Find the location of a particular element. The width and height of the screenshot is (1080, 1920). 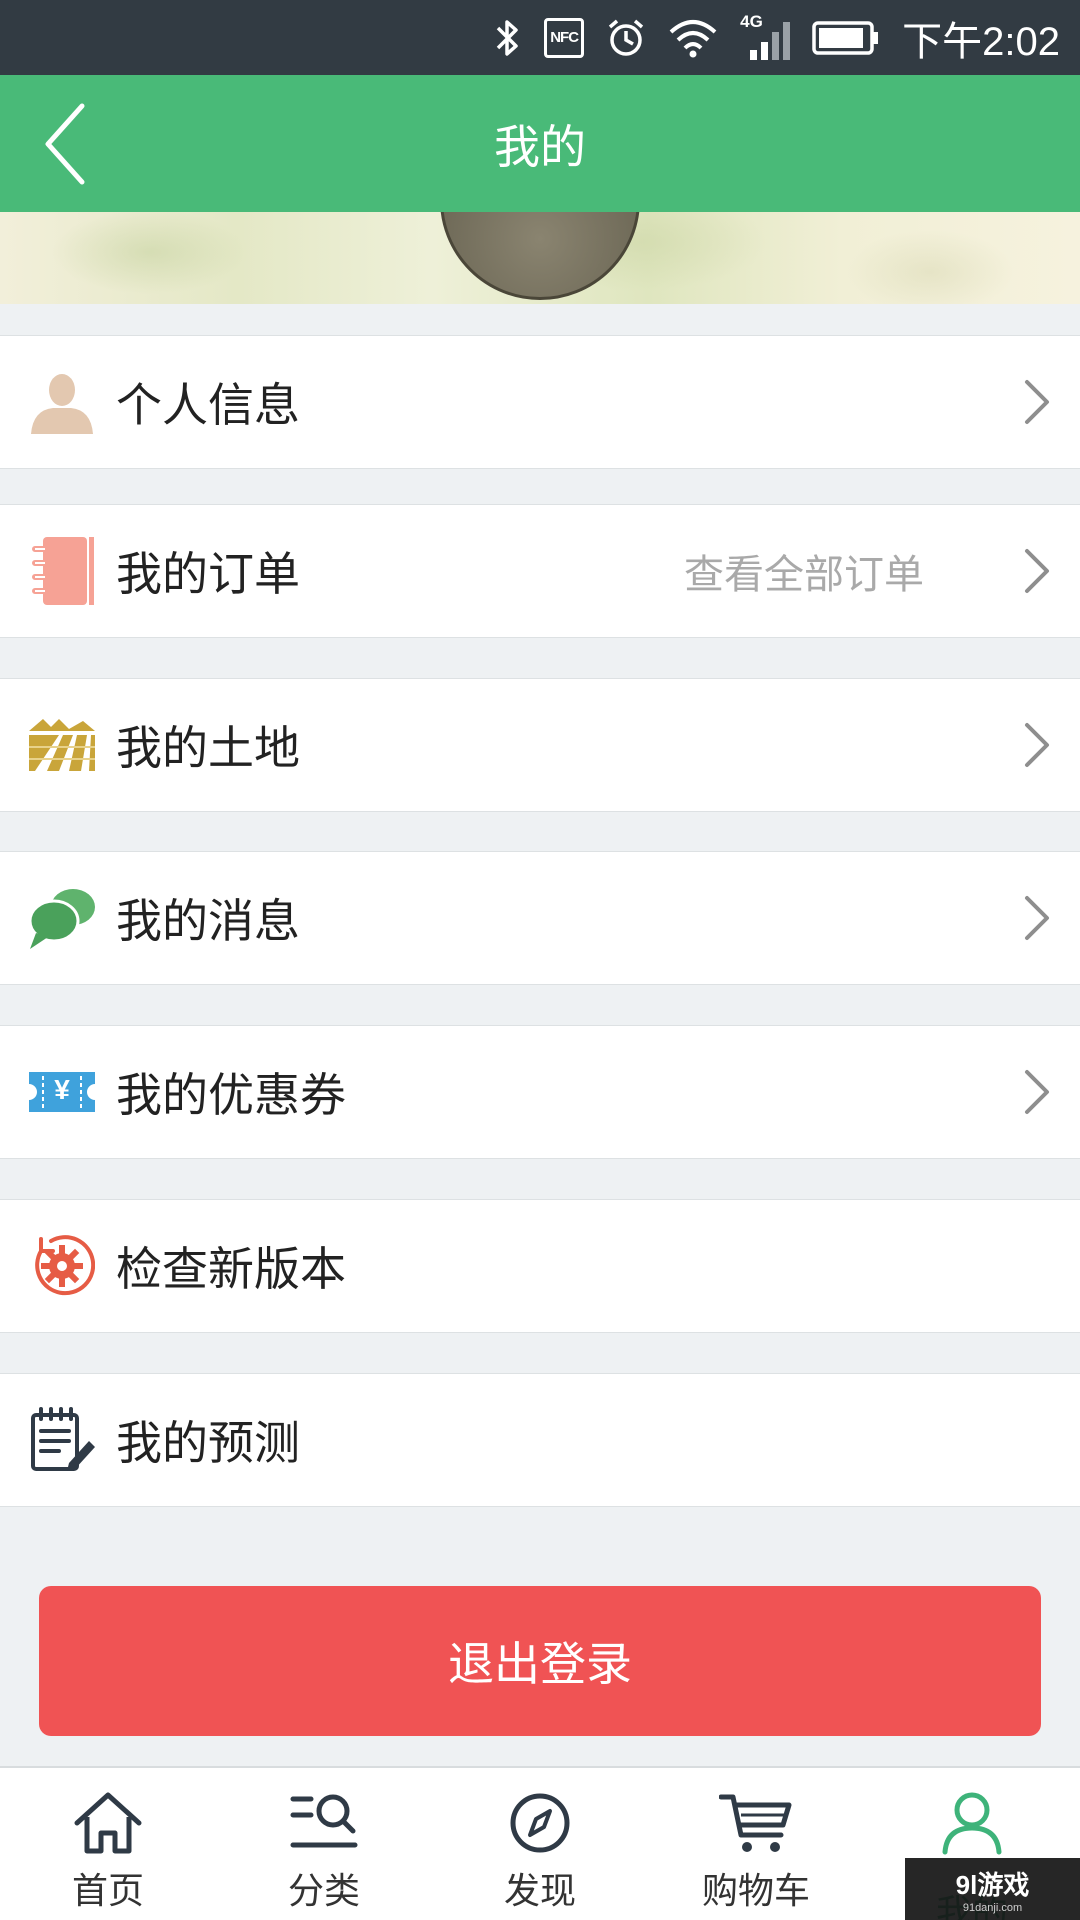

watermark-logo: 9l游戏 91danji.com is located at coordinates (992, 1889).